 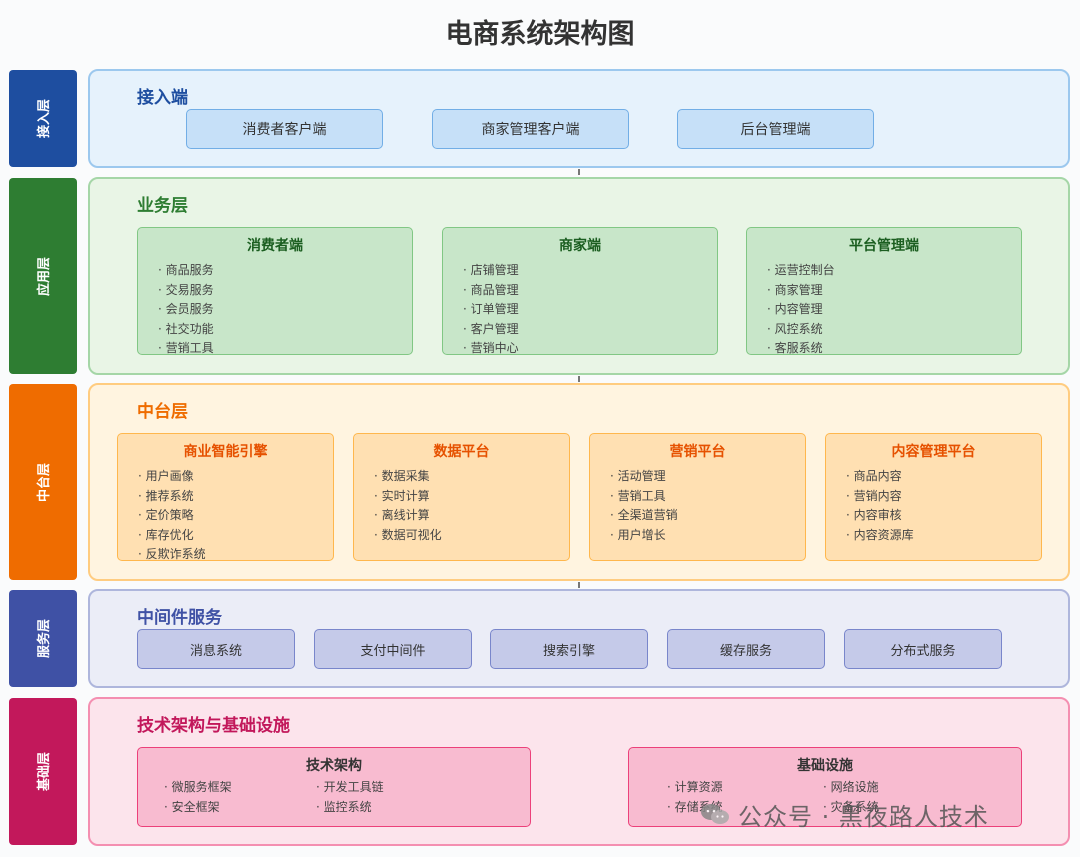 I want to click on card-data-platform: 数据平台 数据采集 实时计算 离线计算 数据可视化, so click(x=461, y=497).